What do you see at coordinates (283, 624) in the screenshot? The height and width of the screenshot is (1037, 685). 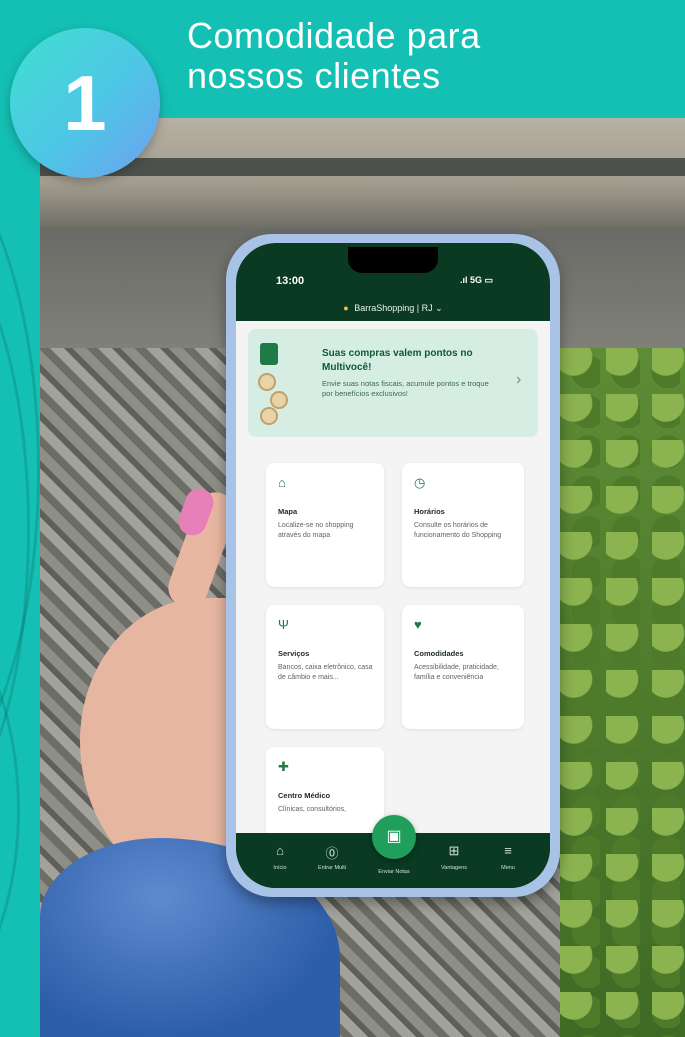 I see `services-icon: Ψ` at bounding box center [283, 624].